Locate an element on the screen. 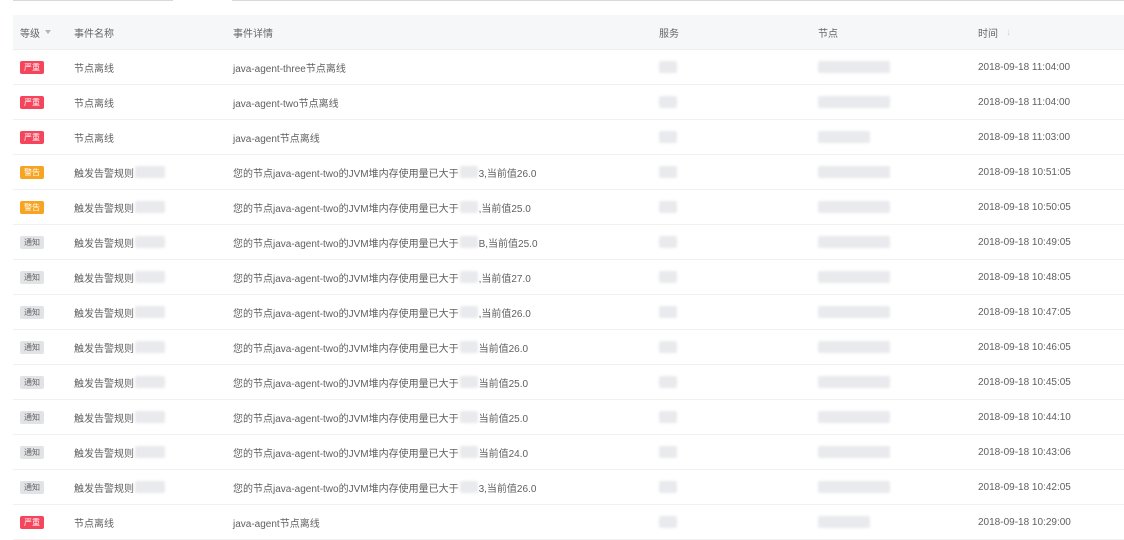  level-badge: 严重 is located at coordinates (32, 137).